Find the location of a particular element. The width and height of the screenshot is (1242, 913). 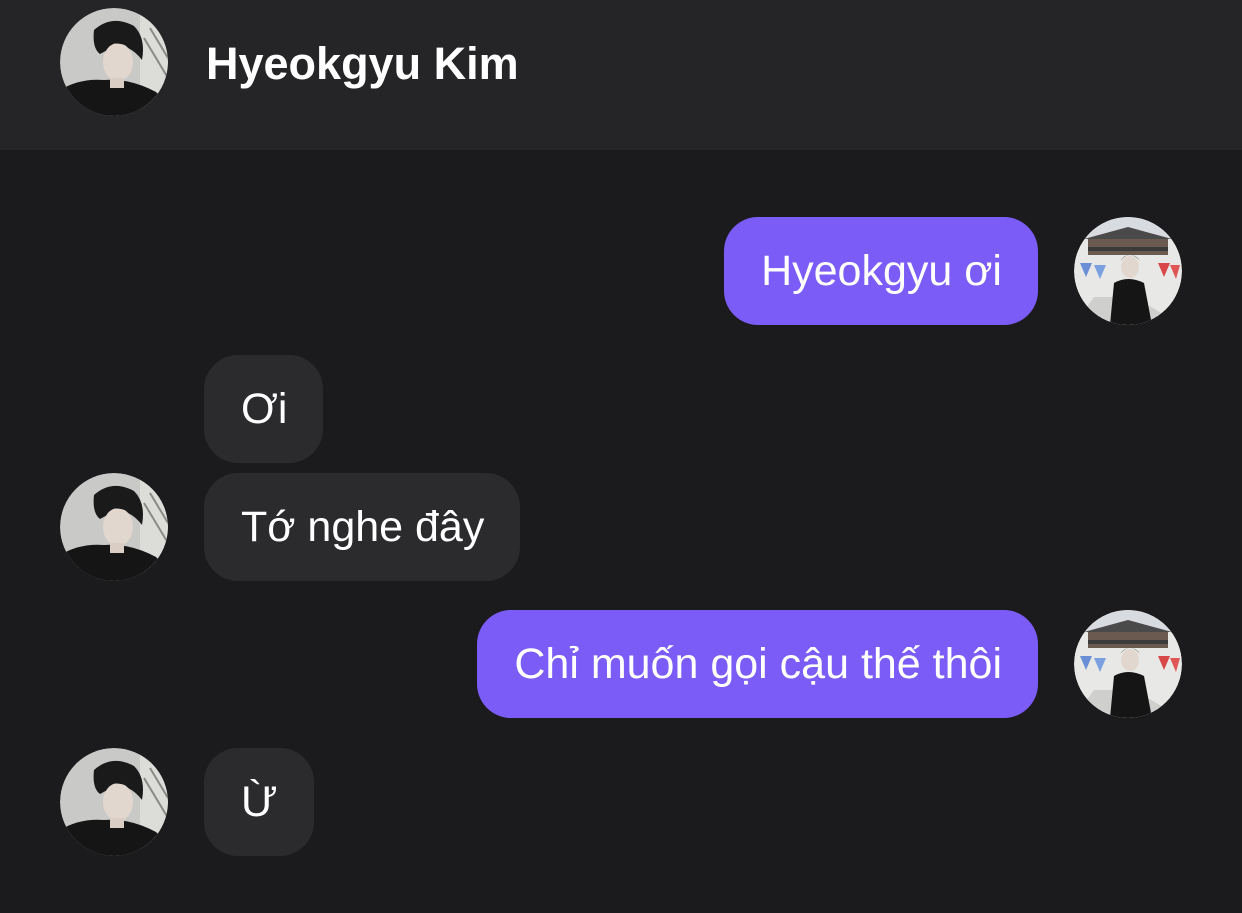

message-text: Ơi is located at coordinates (264, 409).